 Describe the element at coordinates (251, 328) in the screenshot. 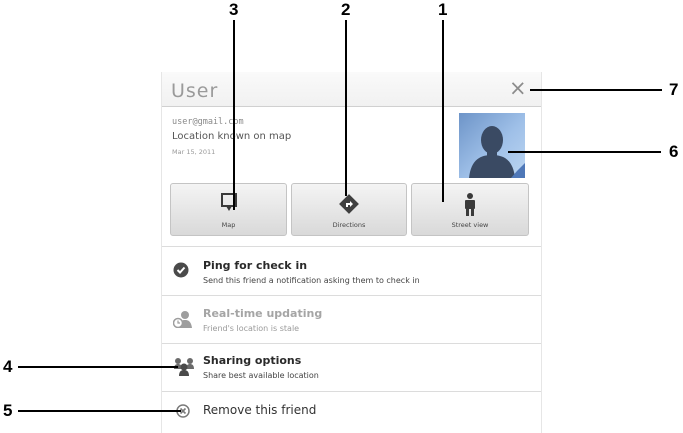

I see `realtime-subtitle: Friend's location is stale` at that location.